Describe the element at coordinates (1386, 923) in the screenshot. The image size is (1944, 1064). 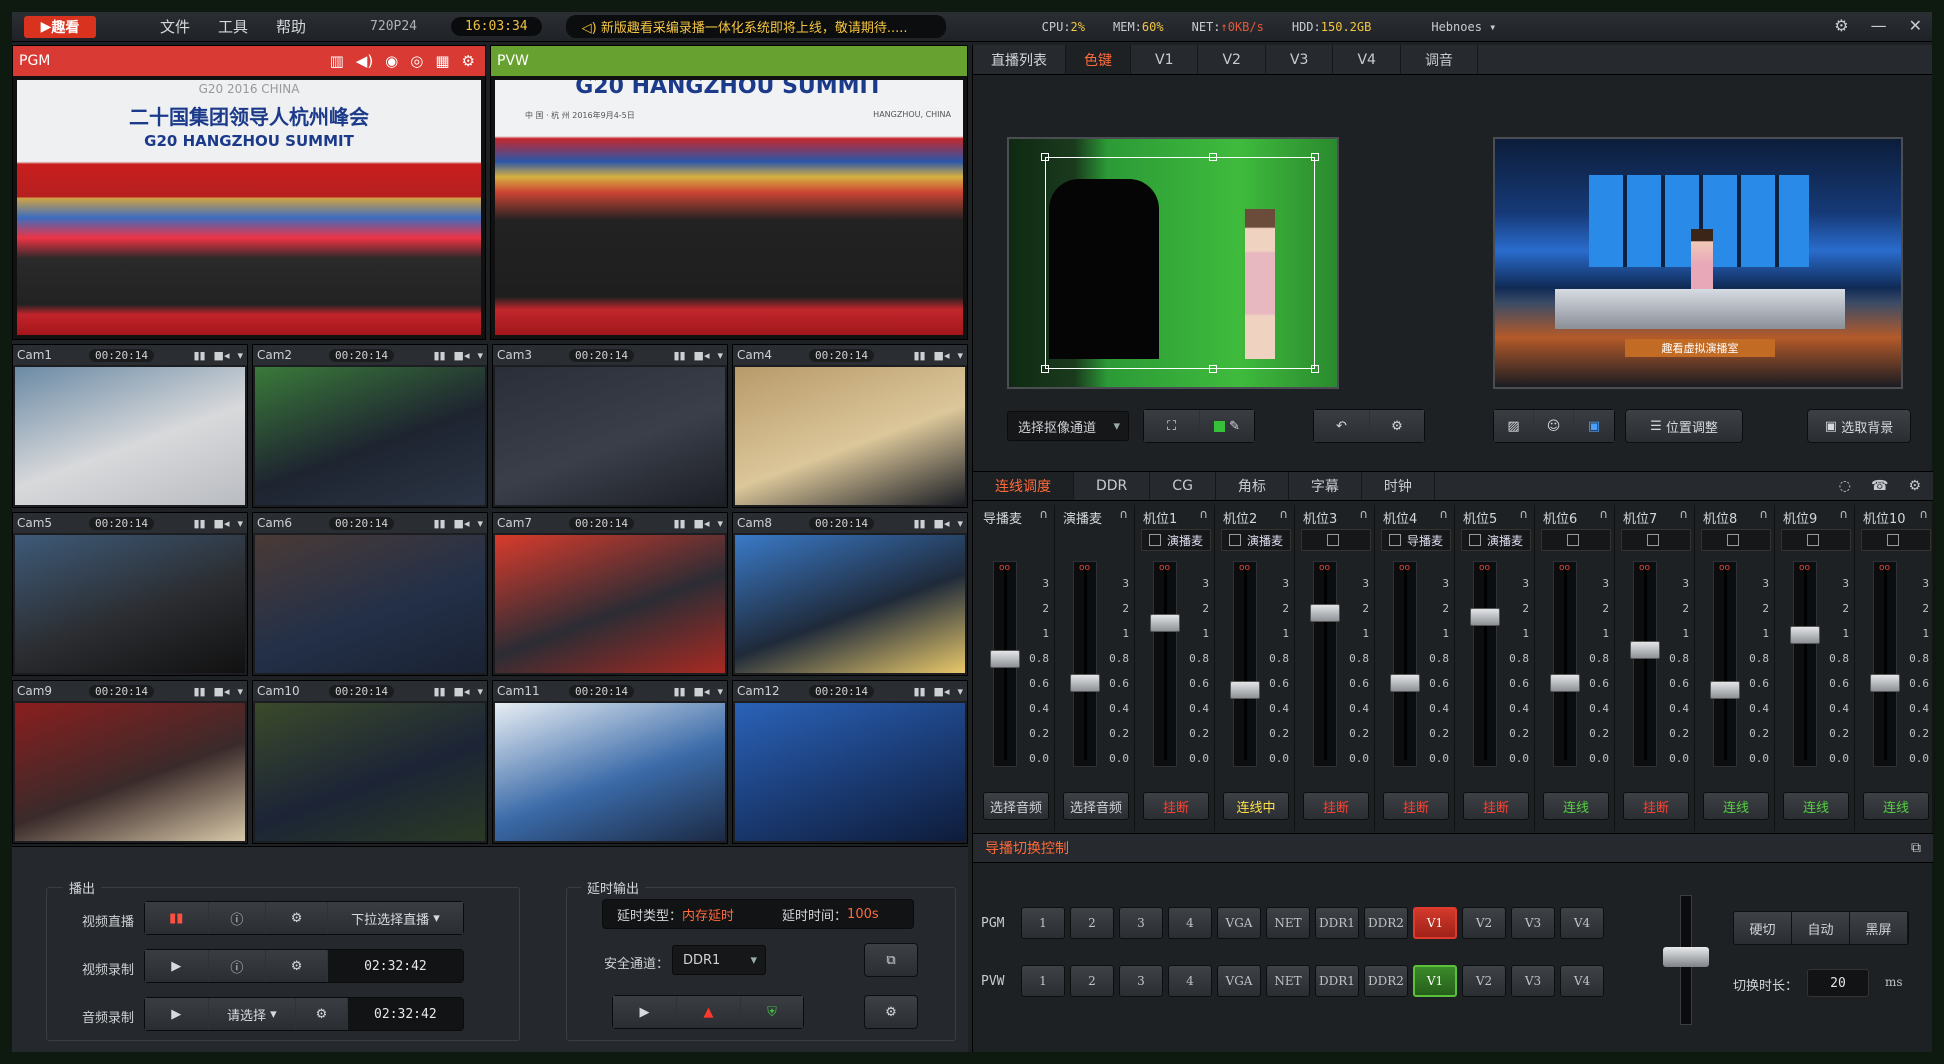
I see `pgm-source-ddr2: DDR2` at that location.